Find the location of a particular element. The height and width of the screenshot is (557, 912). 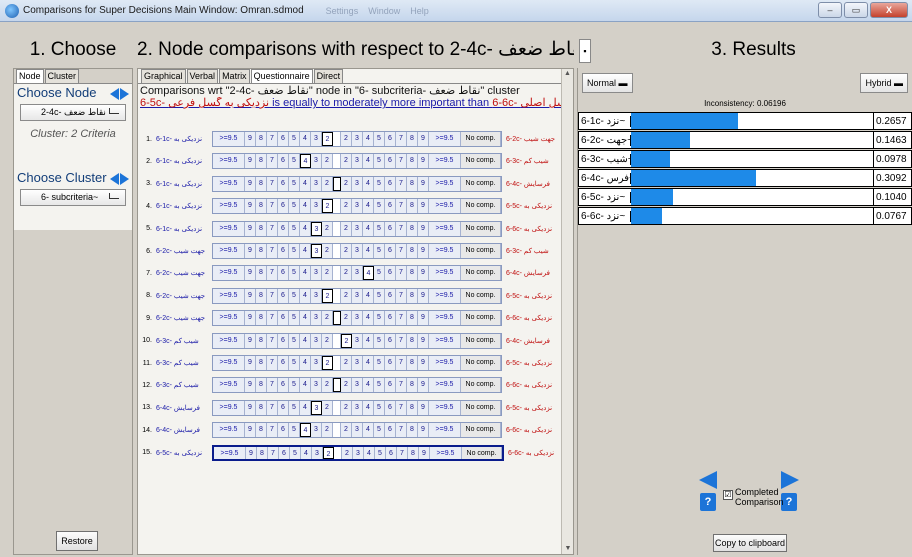

completed-comparison-checkbox: ☑ Completed Comparison is located at coordinates (753, 497).